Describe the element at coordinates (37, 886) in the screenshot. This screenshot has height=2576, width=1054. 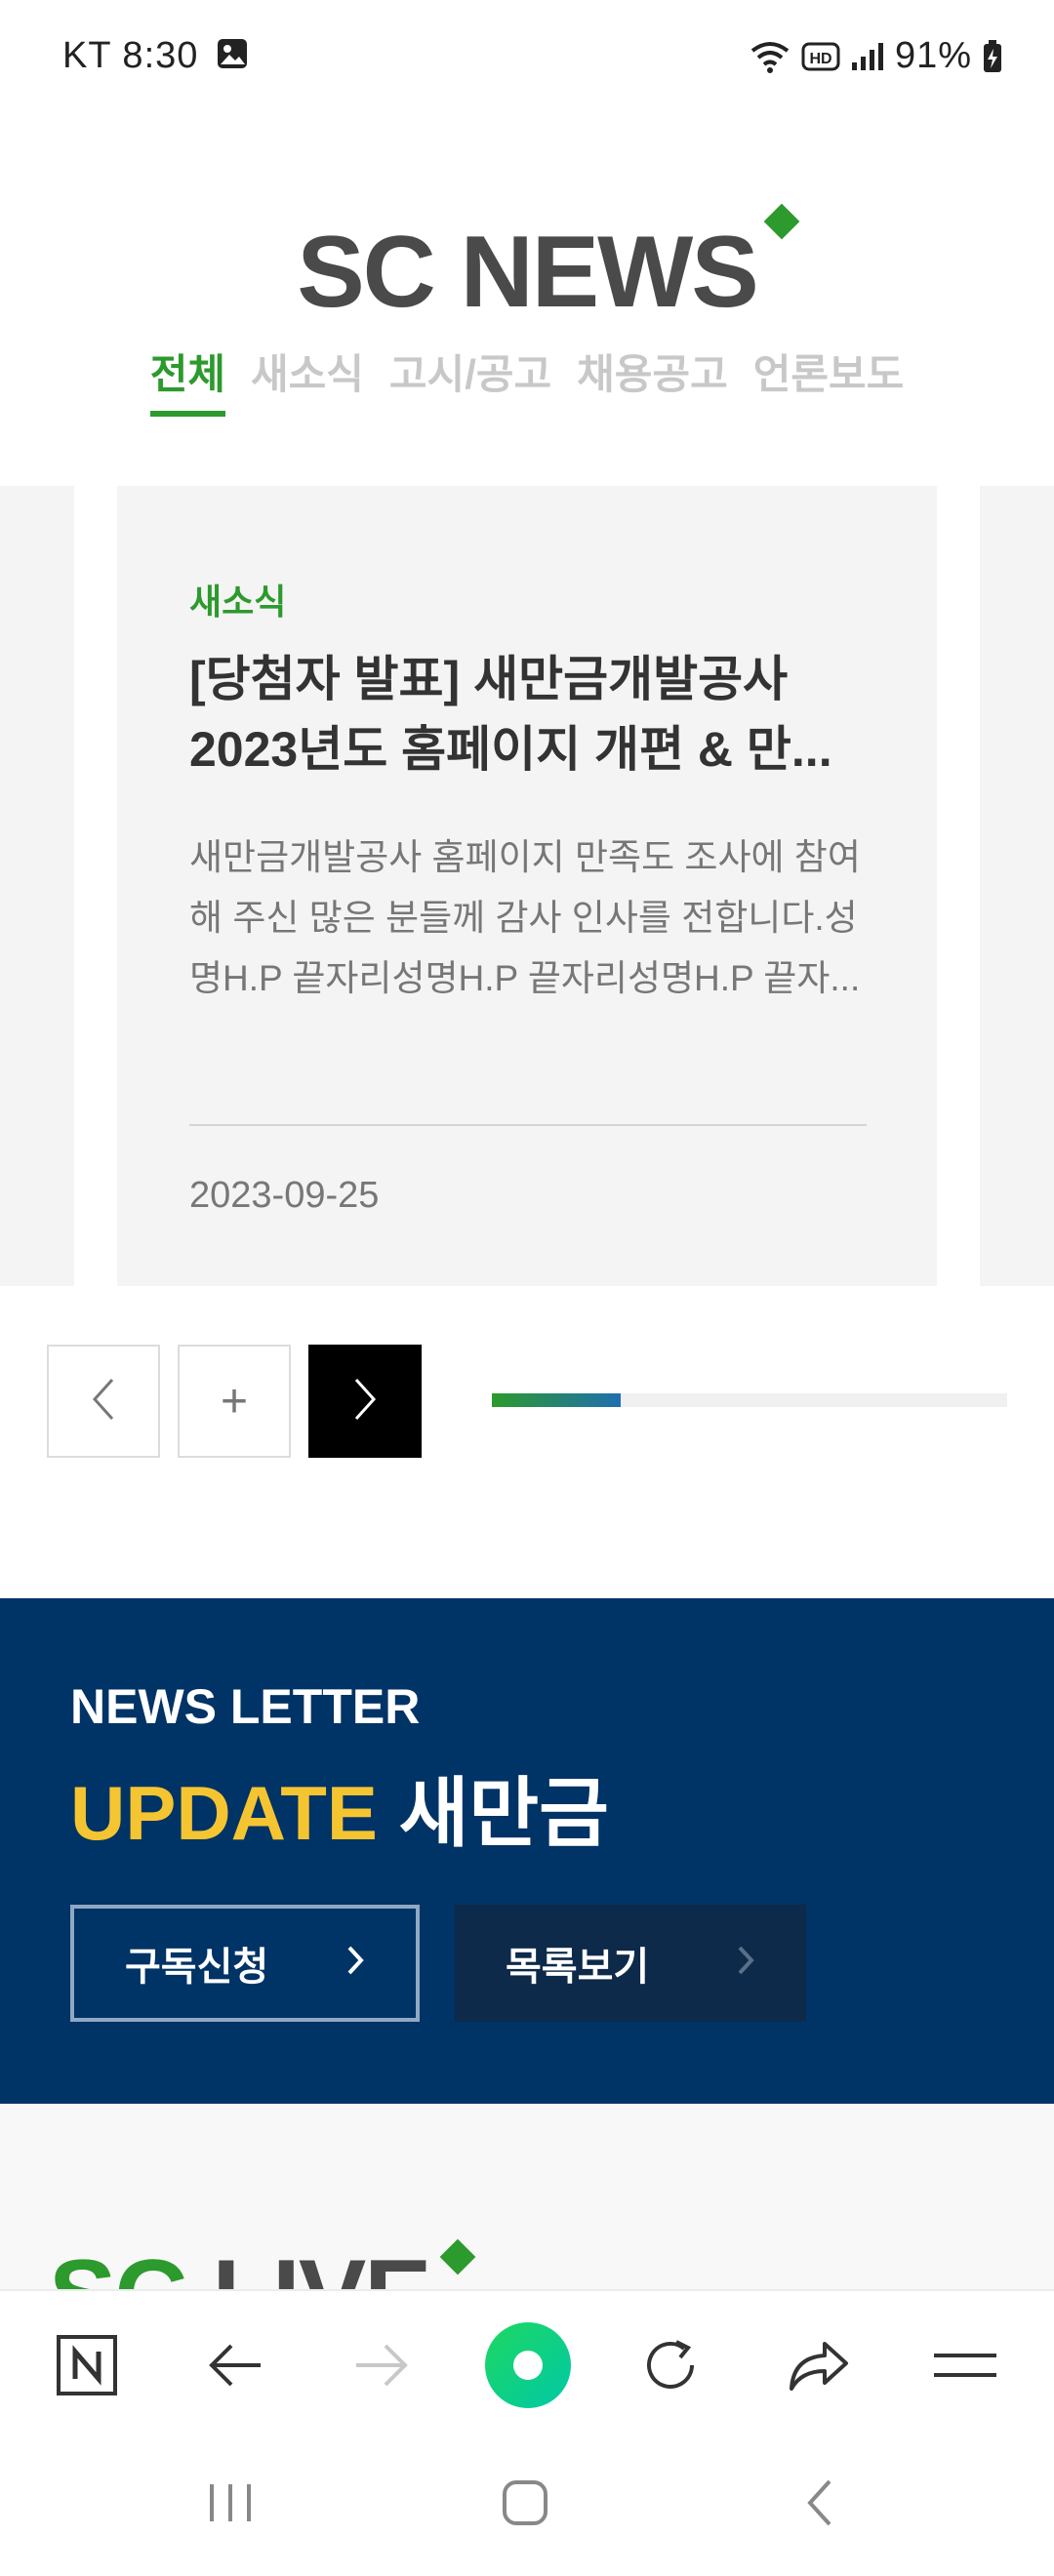
I see `prev-card-peek` at that location.